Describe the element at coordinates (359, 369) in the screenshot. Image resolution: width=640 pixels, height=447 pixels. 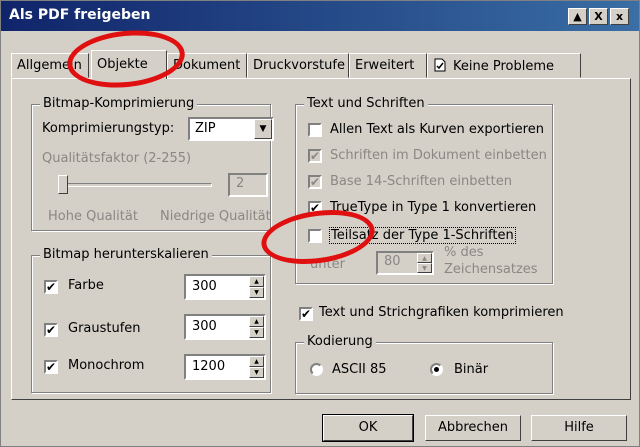
I see `ascii85-label: ASCII 85` at that location.